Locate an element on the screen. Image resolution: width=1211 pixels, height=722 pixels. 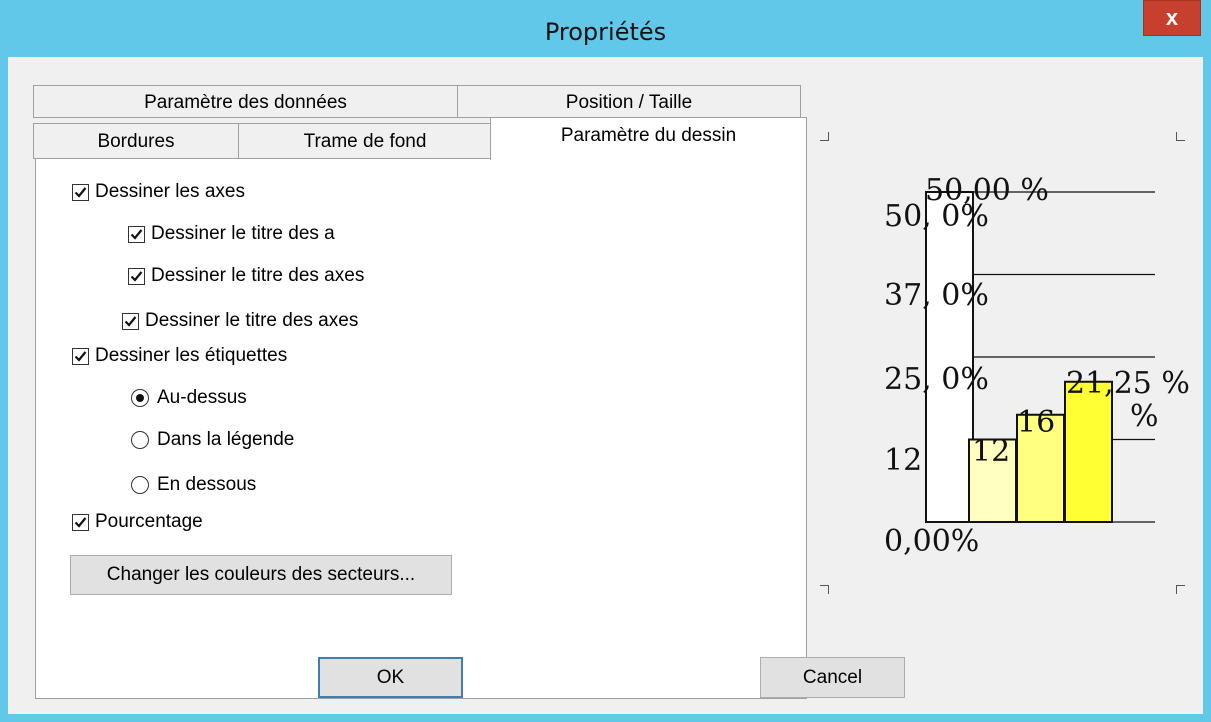
tab-borders: Bordures is located at coordinates (136, 141).